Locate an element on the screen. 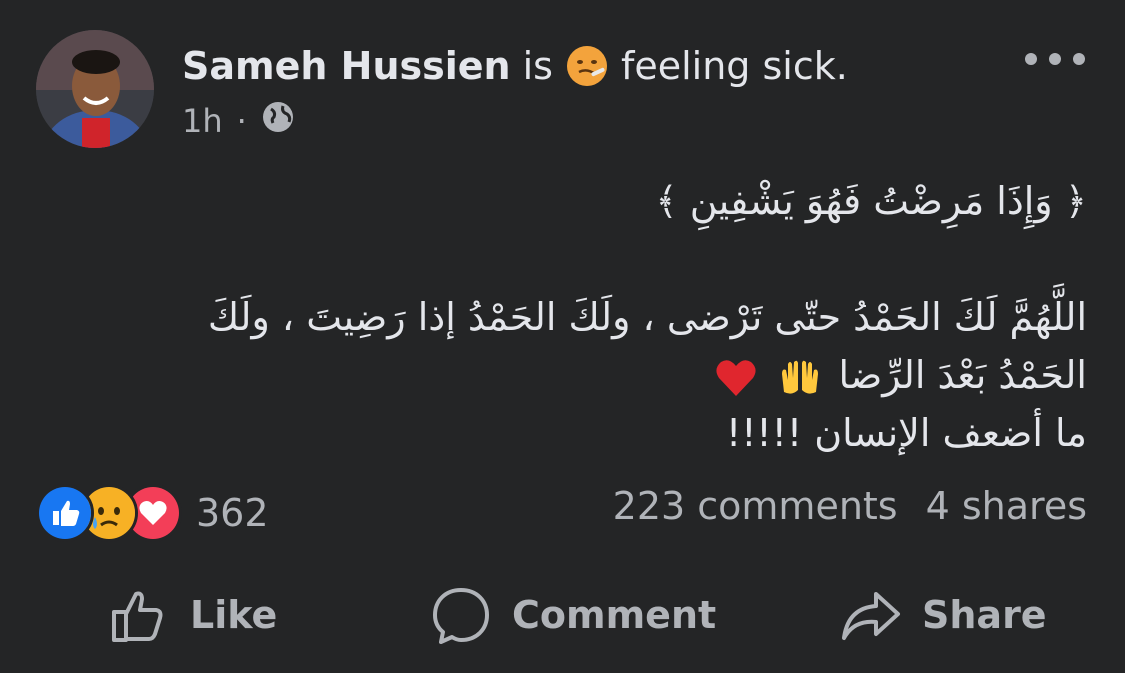 The height and width of the screenshot is (673, 1125). post-stats: 223 comments 4 shares is located at coordinates (850, 506).